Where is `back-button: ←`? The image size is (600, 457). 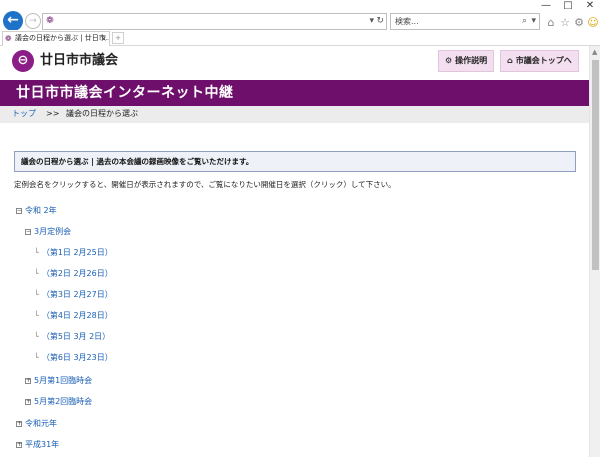 back-button: ← is located at coordinates (13, 21).